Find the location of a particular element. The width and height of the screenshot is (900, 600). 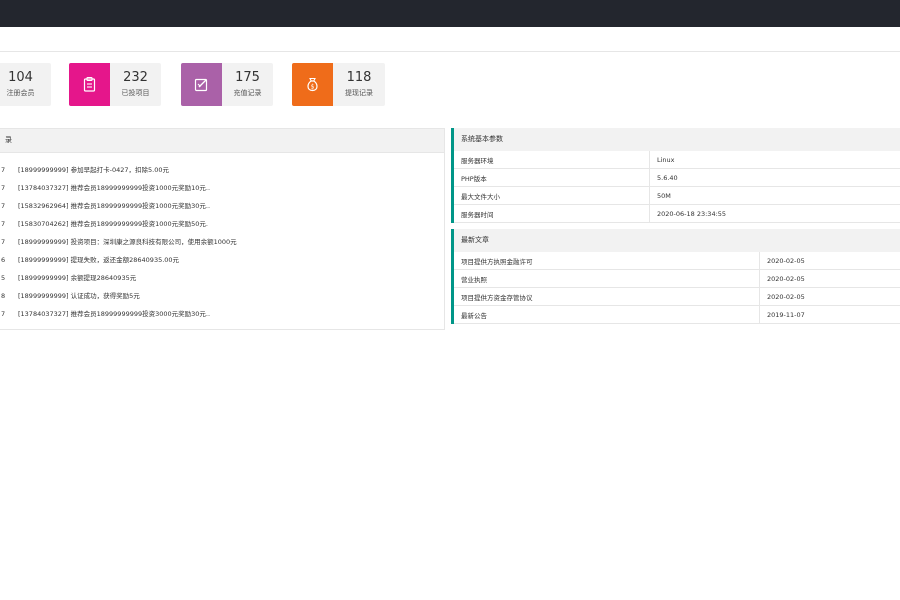

param-key: 服务器时间 is located at coordinates (552, 213).